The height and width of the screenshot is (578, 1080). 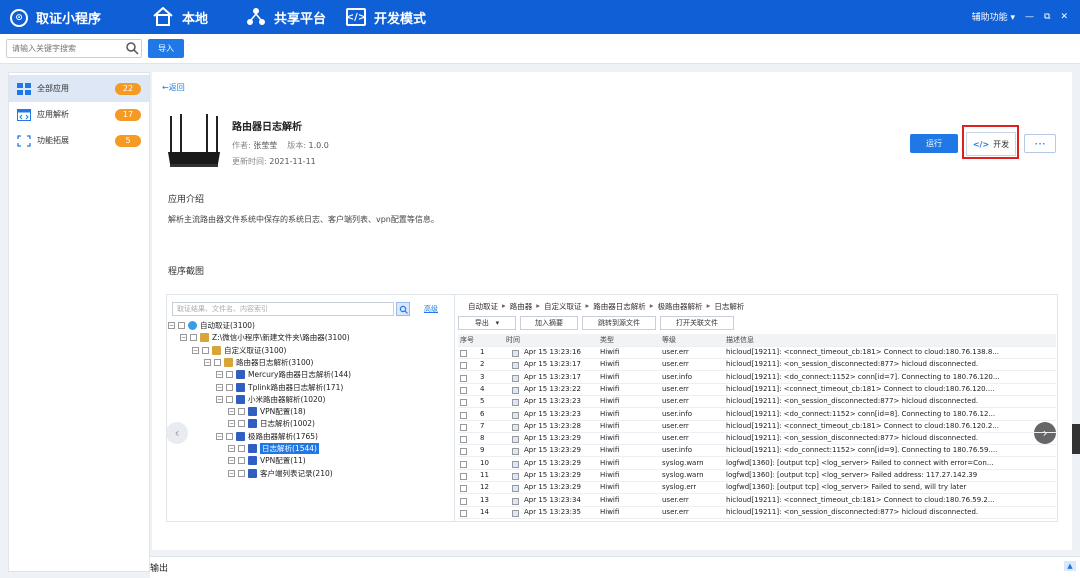 What do you see at coordinates (24, 114) in the screenshot?
I see `code-icon` at bounding box center [24, 114].